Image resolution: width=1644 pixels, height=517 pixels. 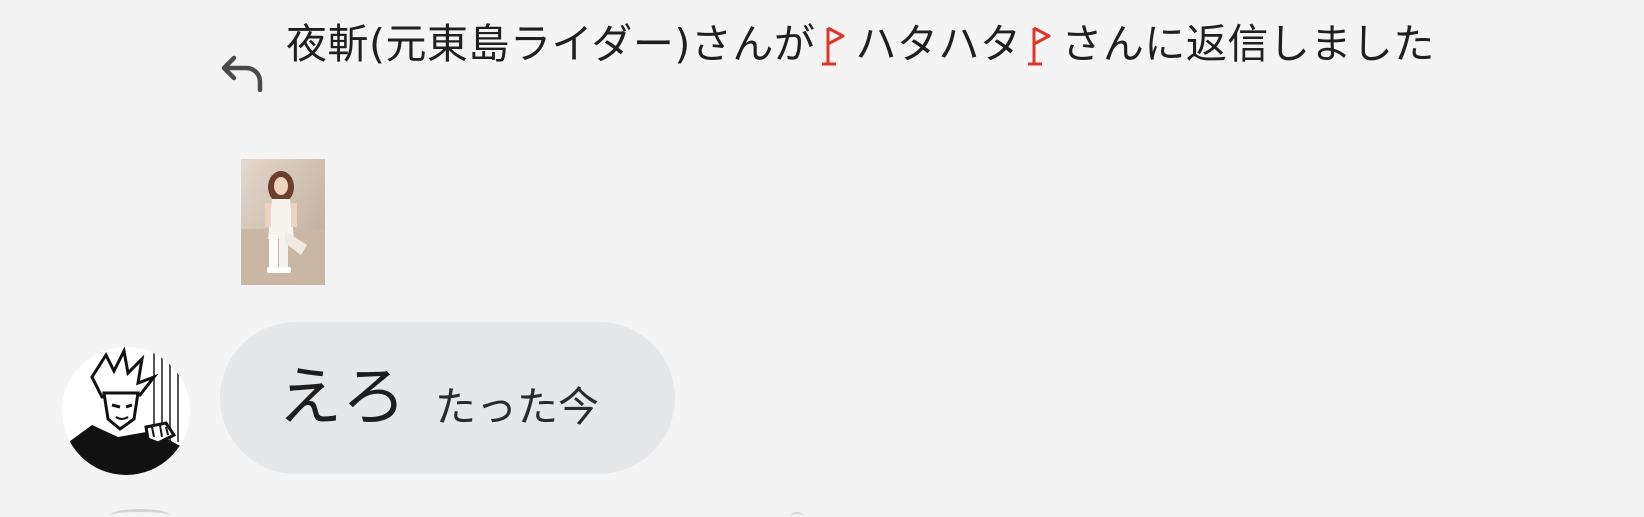 I want to click on user-avatar, so click(x=126, y=411).